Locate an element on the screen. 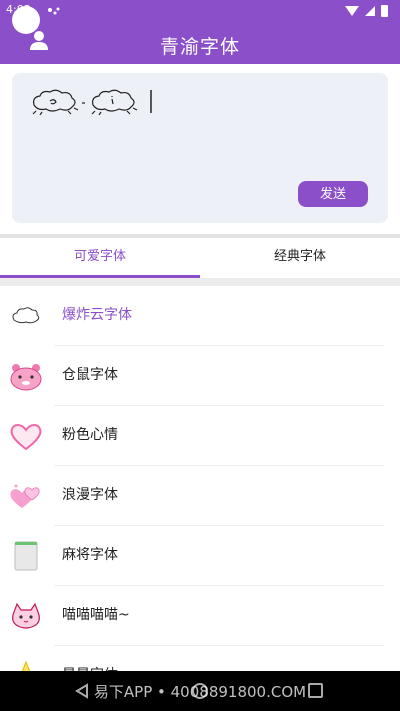 Image resolution: width=400 pixels, height=711 pixels. font-name: 仓鼠字体 is located at coordinates (90, 375).